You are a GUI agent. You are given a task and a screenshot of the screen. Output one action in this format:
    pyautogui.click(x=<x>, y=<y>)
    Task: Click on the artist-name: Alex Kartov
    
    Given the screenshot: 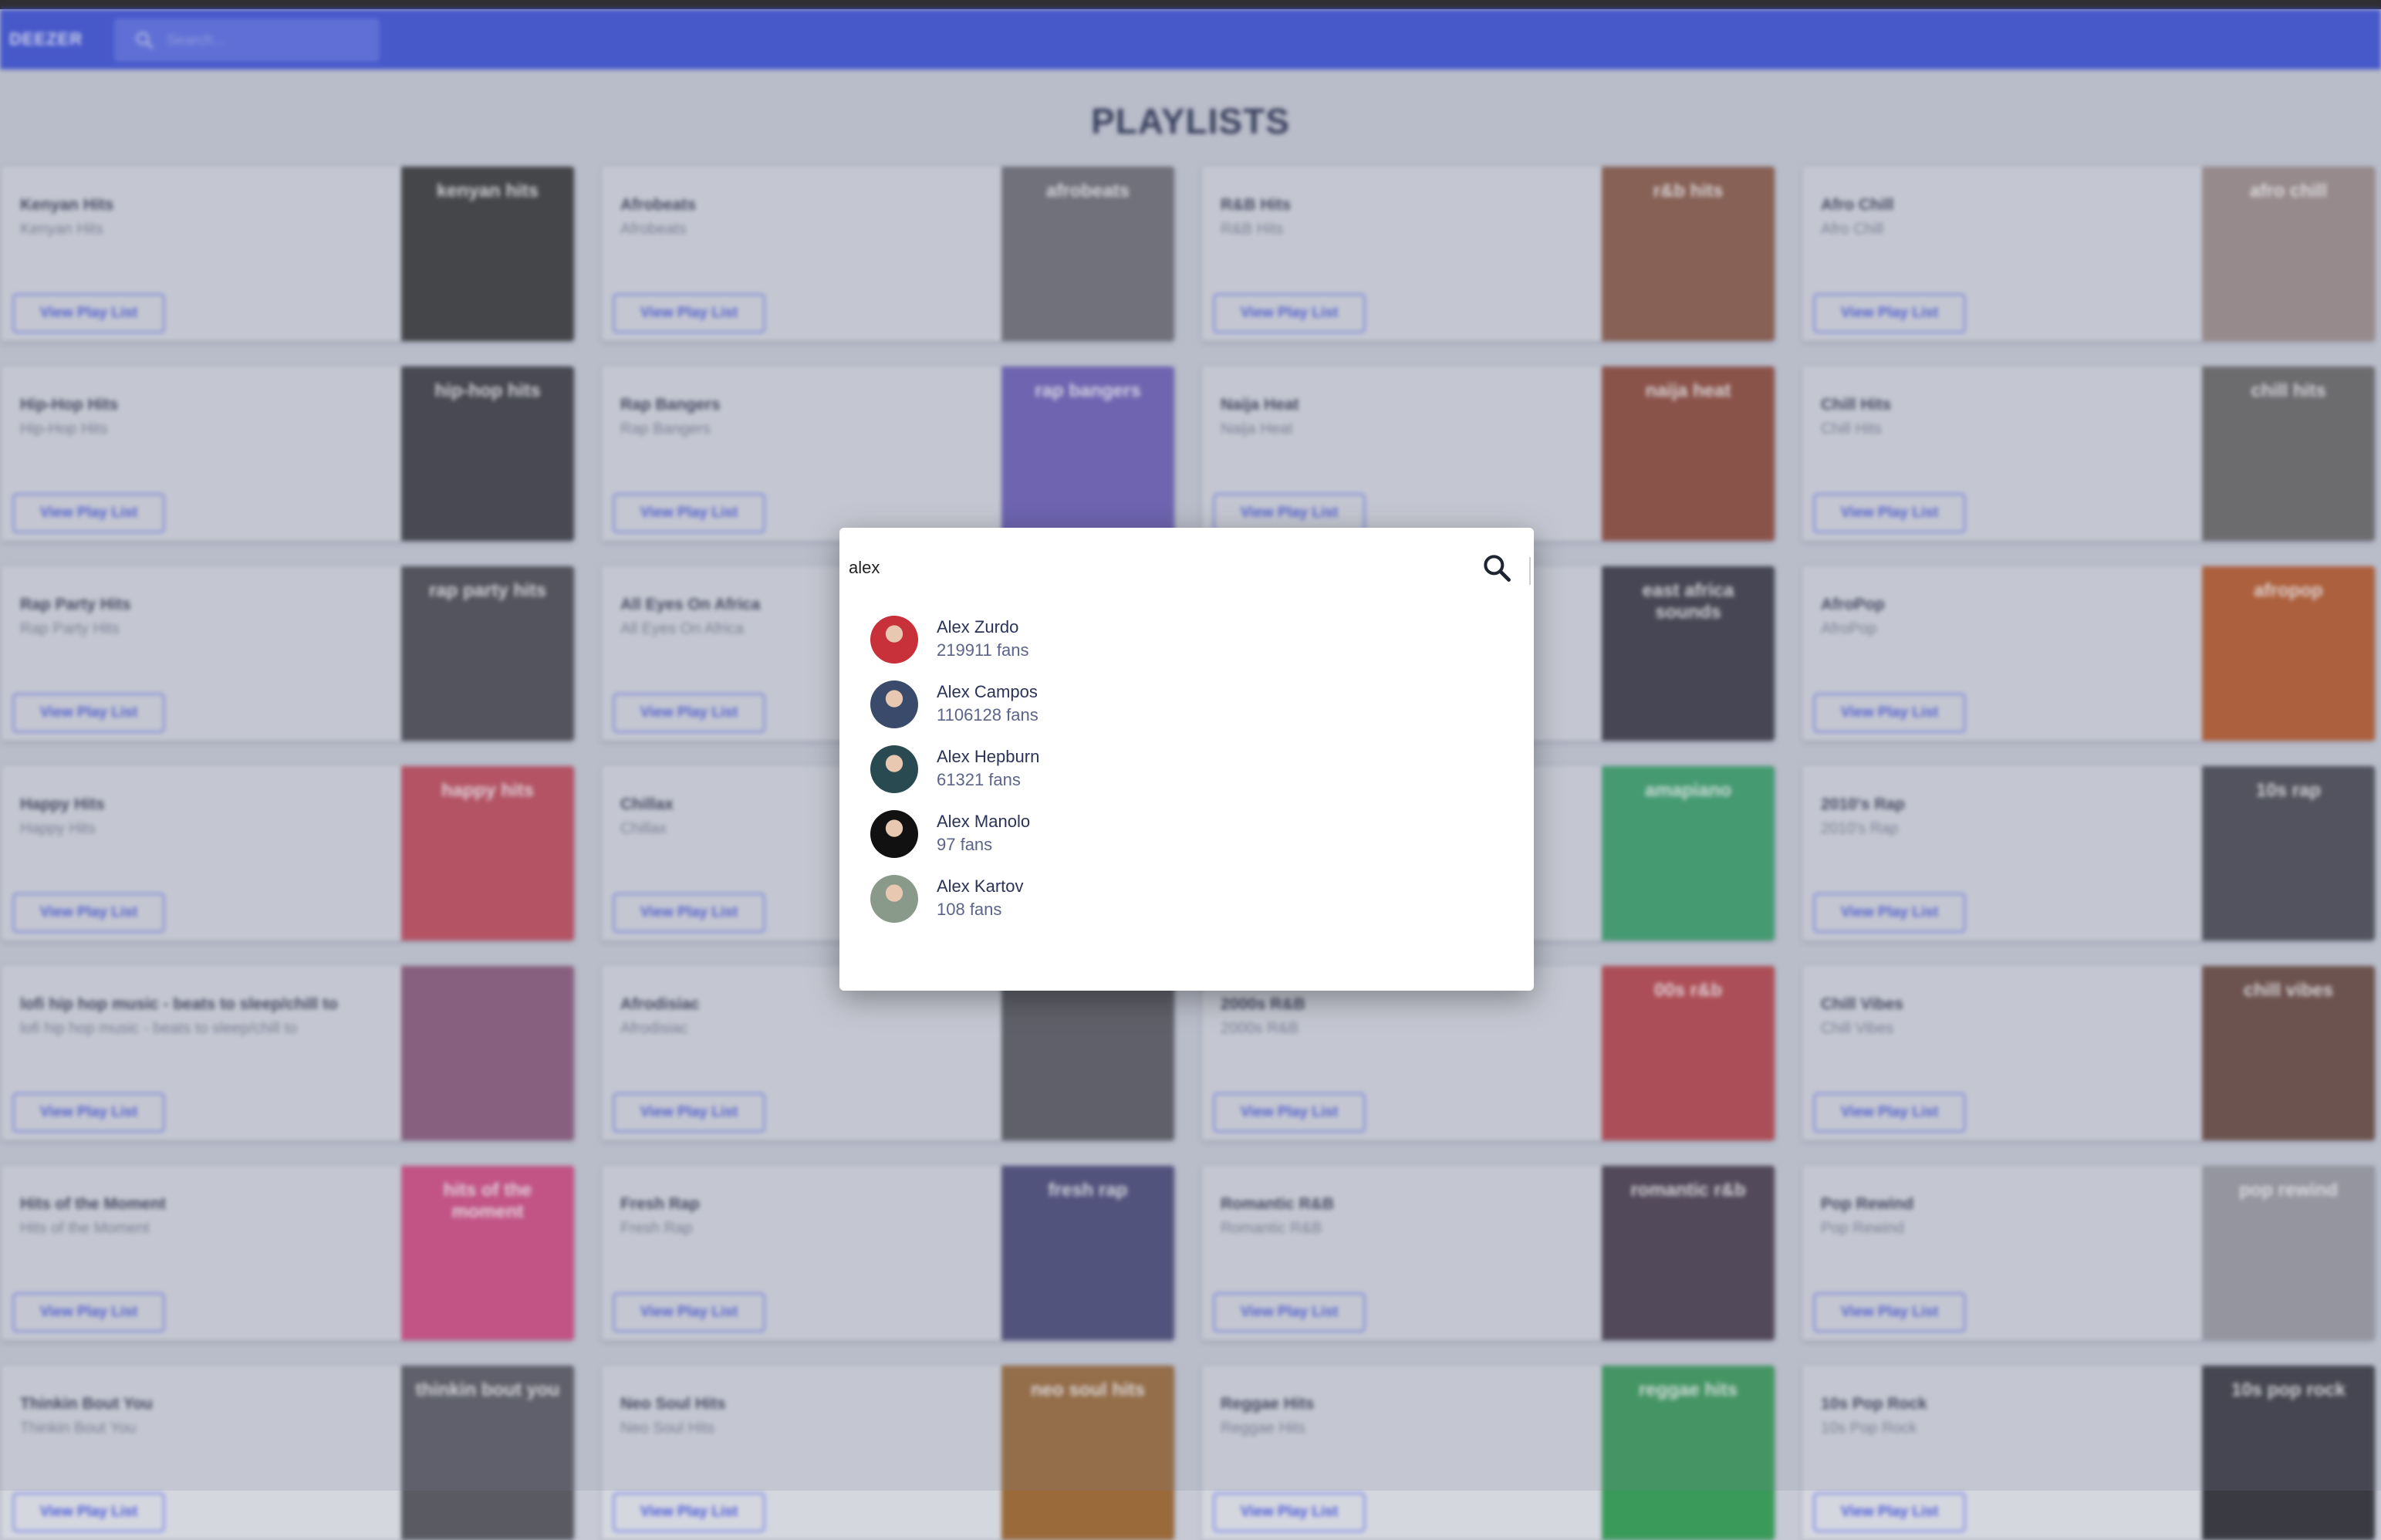 What is the action you would take?
    pyautogui.click(x=980, y=886)
    